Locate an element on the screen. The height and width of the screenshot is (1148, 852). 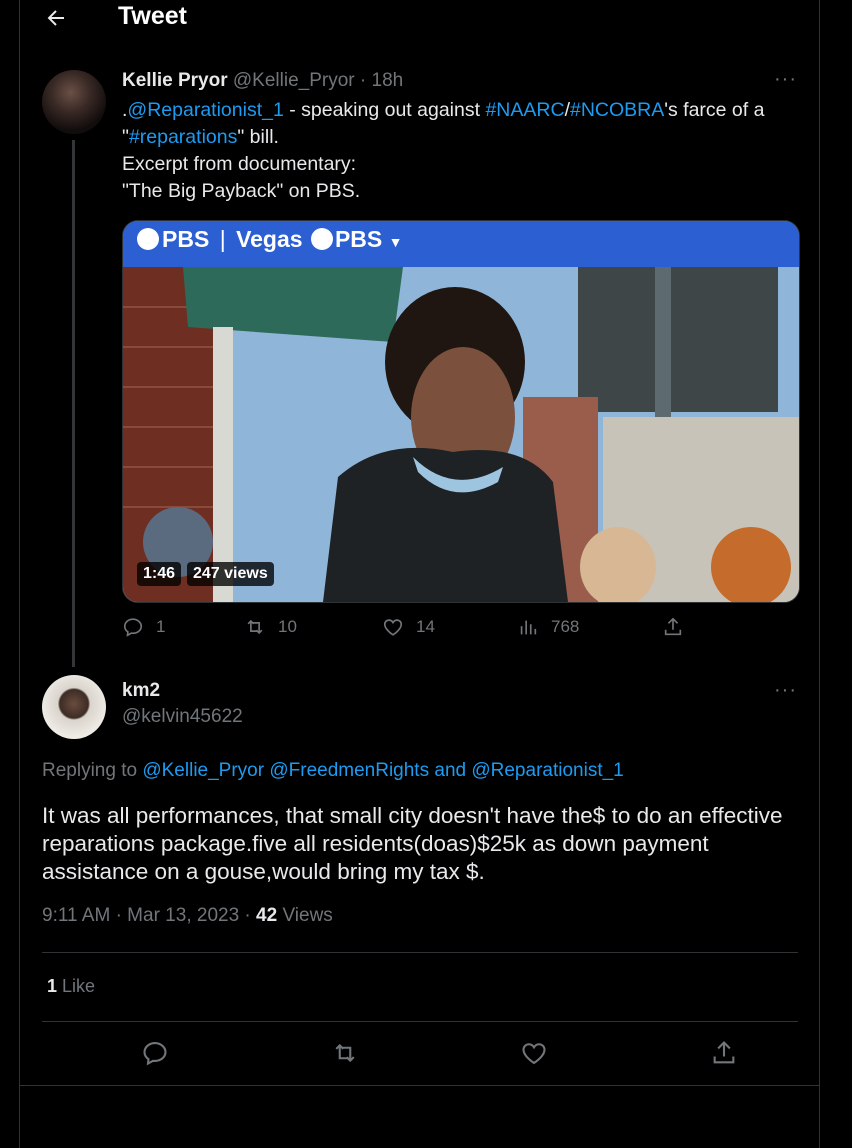
tweet-time: 18h is located at coordinates (388, 80).